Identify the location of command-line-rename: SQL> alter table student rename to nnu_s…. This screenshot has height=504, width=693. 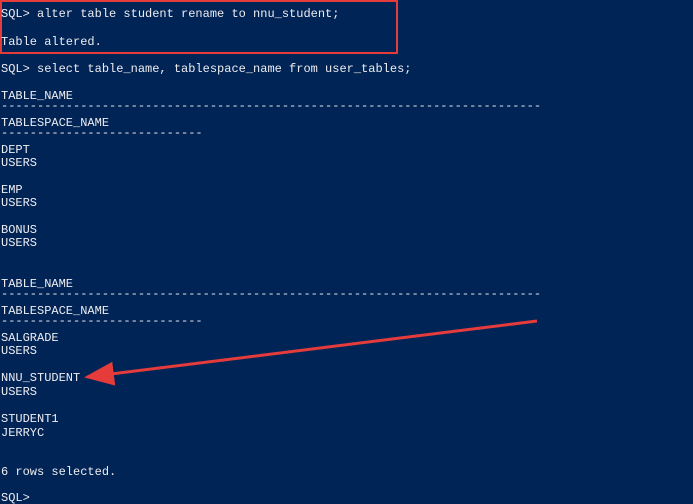
(170, 14).